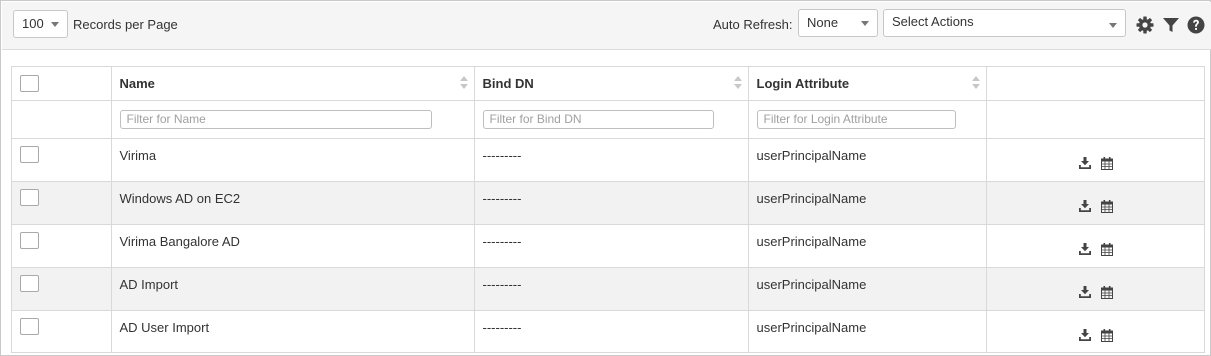  I want to click on table-row: AD Import --------- userPrincipalName, so click(608, 288).